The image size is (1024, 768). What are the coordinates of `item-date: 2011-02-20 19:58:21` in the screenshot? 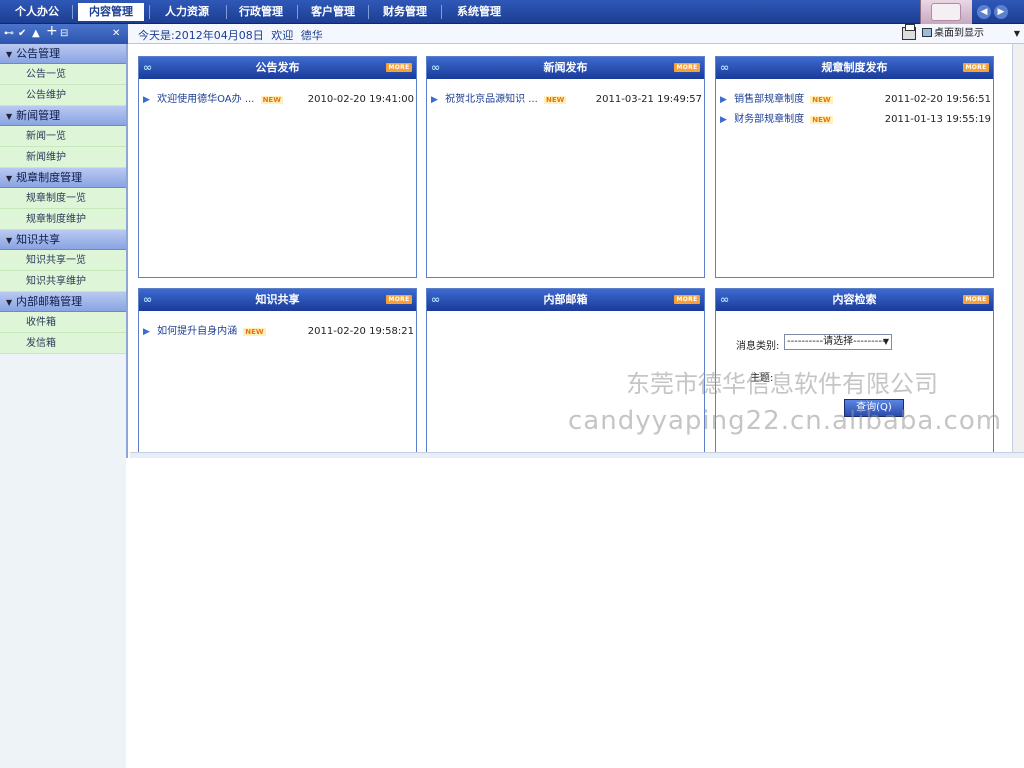 It's located at (360, 331).